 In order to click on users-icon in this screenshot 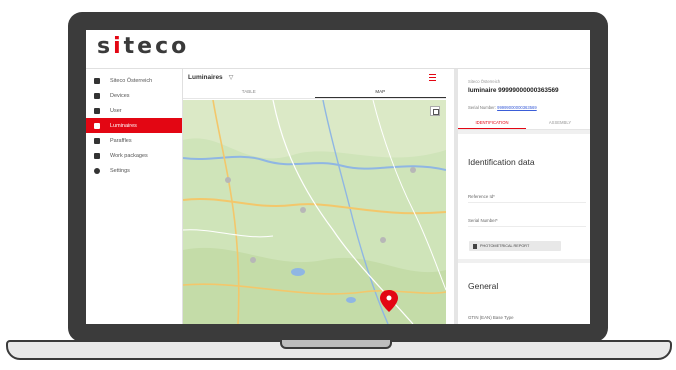, I will do `click(97, 110)`.